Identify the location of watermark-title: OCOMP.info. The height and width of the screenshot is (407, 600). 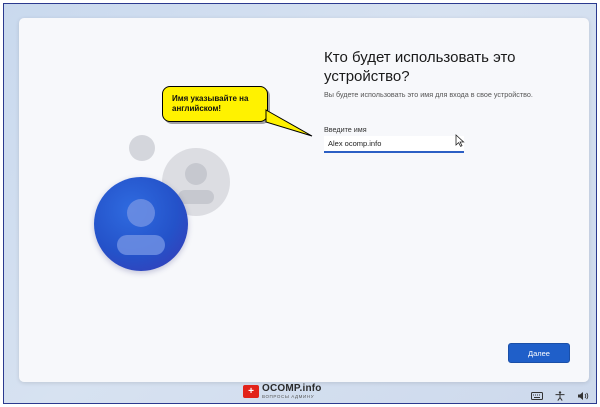
(292, 388).